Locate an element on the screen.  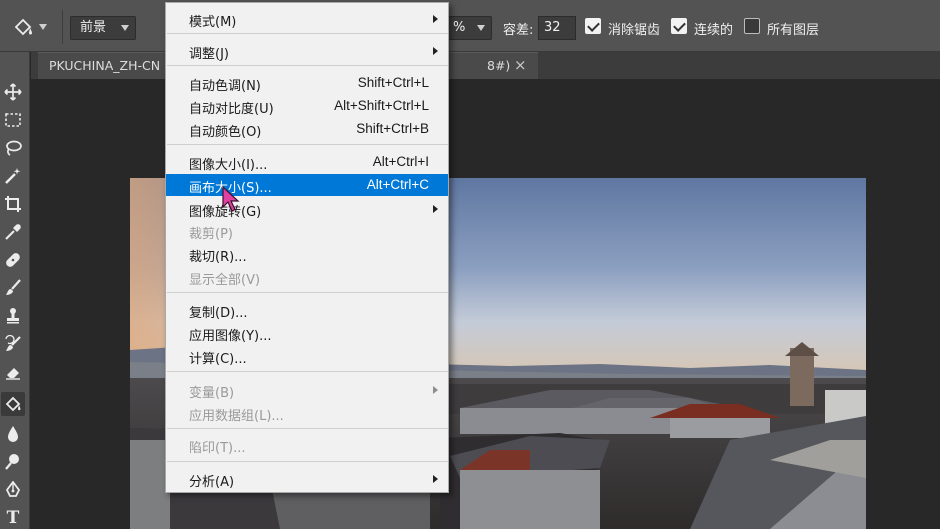
crop-tool-icon is located at coordinates (13, 204).